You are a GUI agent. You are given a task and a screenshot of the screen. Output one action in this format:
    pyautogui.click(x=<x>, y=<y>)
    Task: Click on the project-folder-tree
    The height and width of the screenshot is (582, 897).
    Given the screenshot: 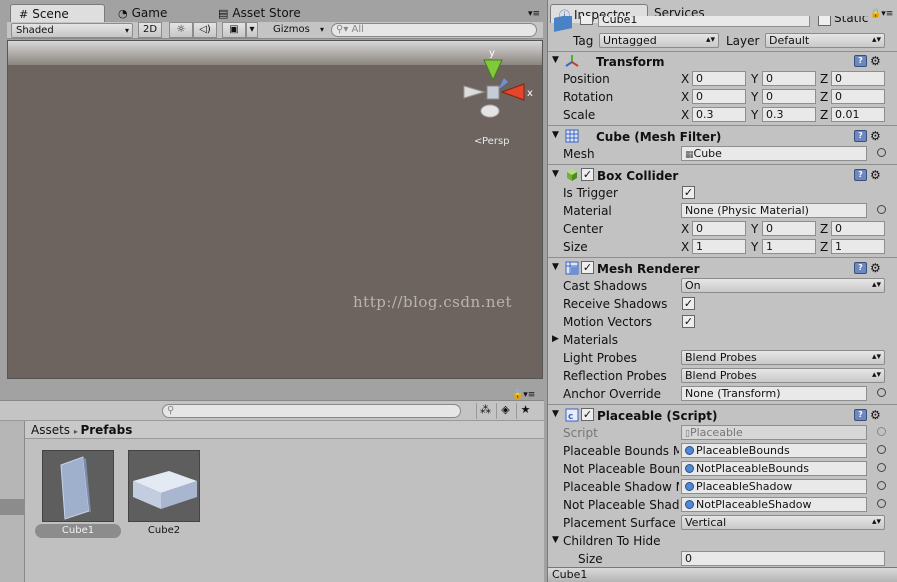 What is the action you would take?
    pyautogui.click(x=12, y=501)
    